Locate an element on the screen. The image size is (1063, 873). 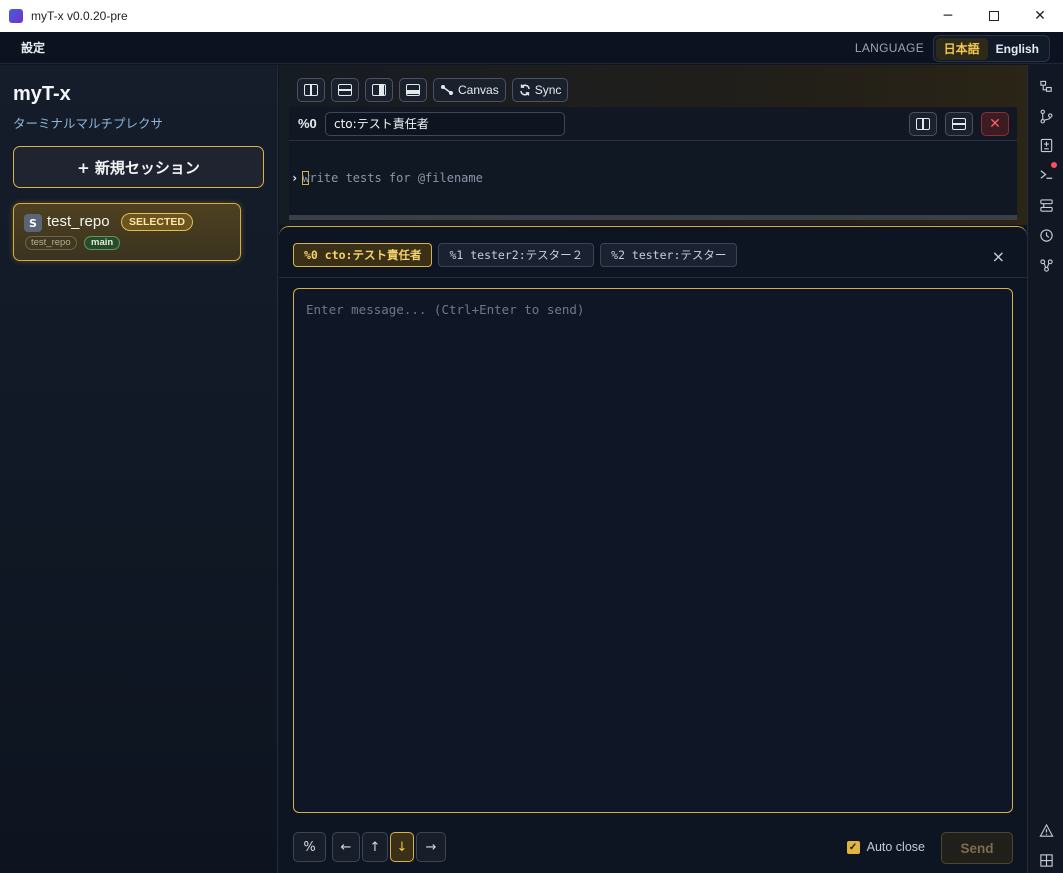
auto-close-toggle: ✓ Auto close is located at coordinates (885, 847).